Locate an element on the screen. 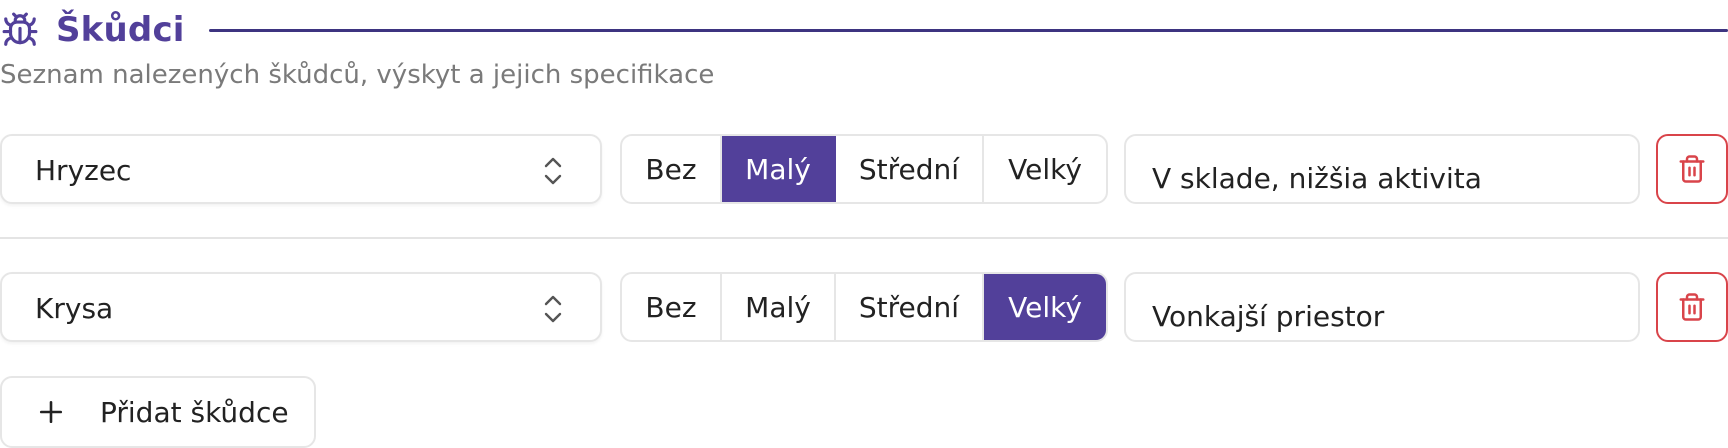  pest-select: Hryzec is located at coordinates (301, 169).